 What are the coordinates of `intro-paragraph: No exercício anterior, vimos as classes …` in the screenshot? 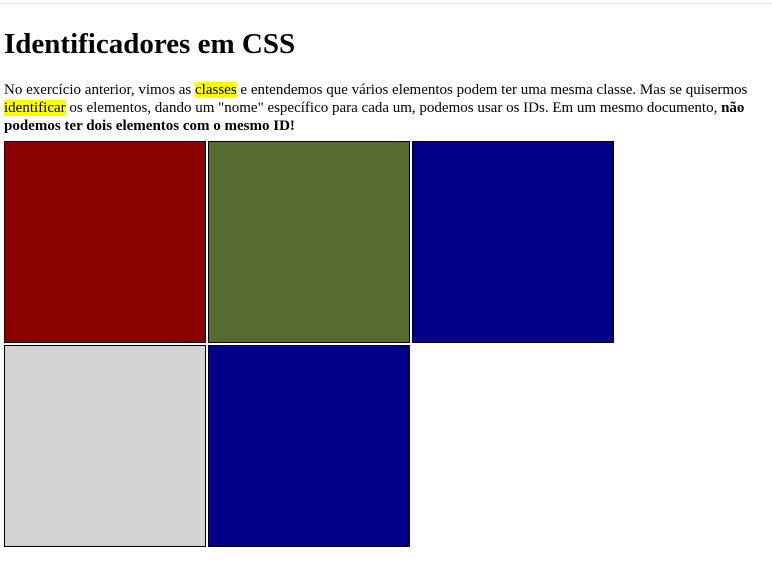 It's located at (384, 108).